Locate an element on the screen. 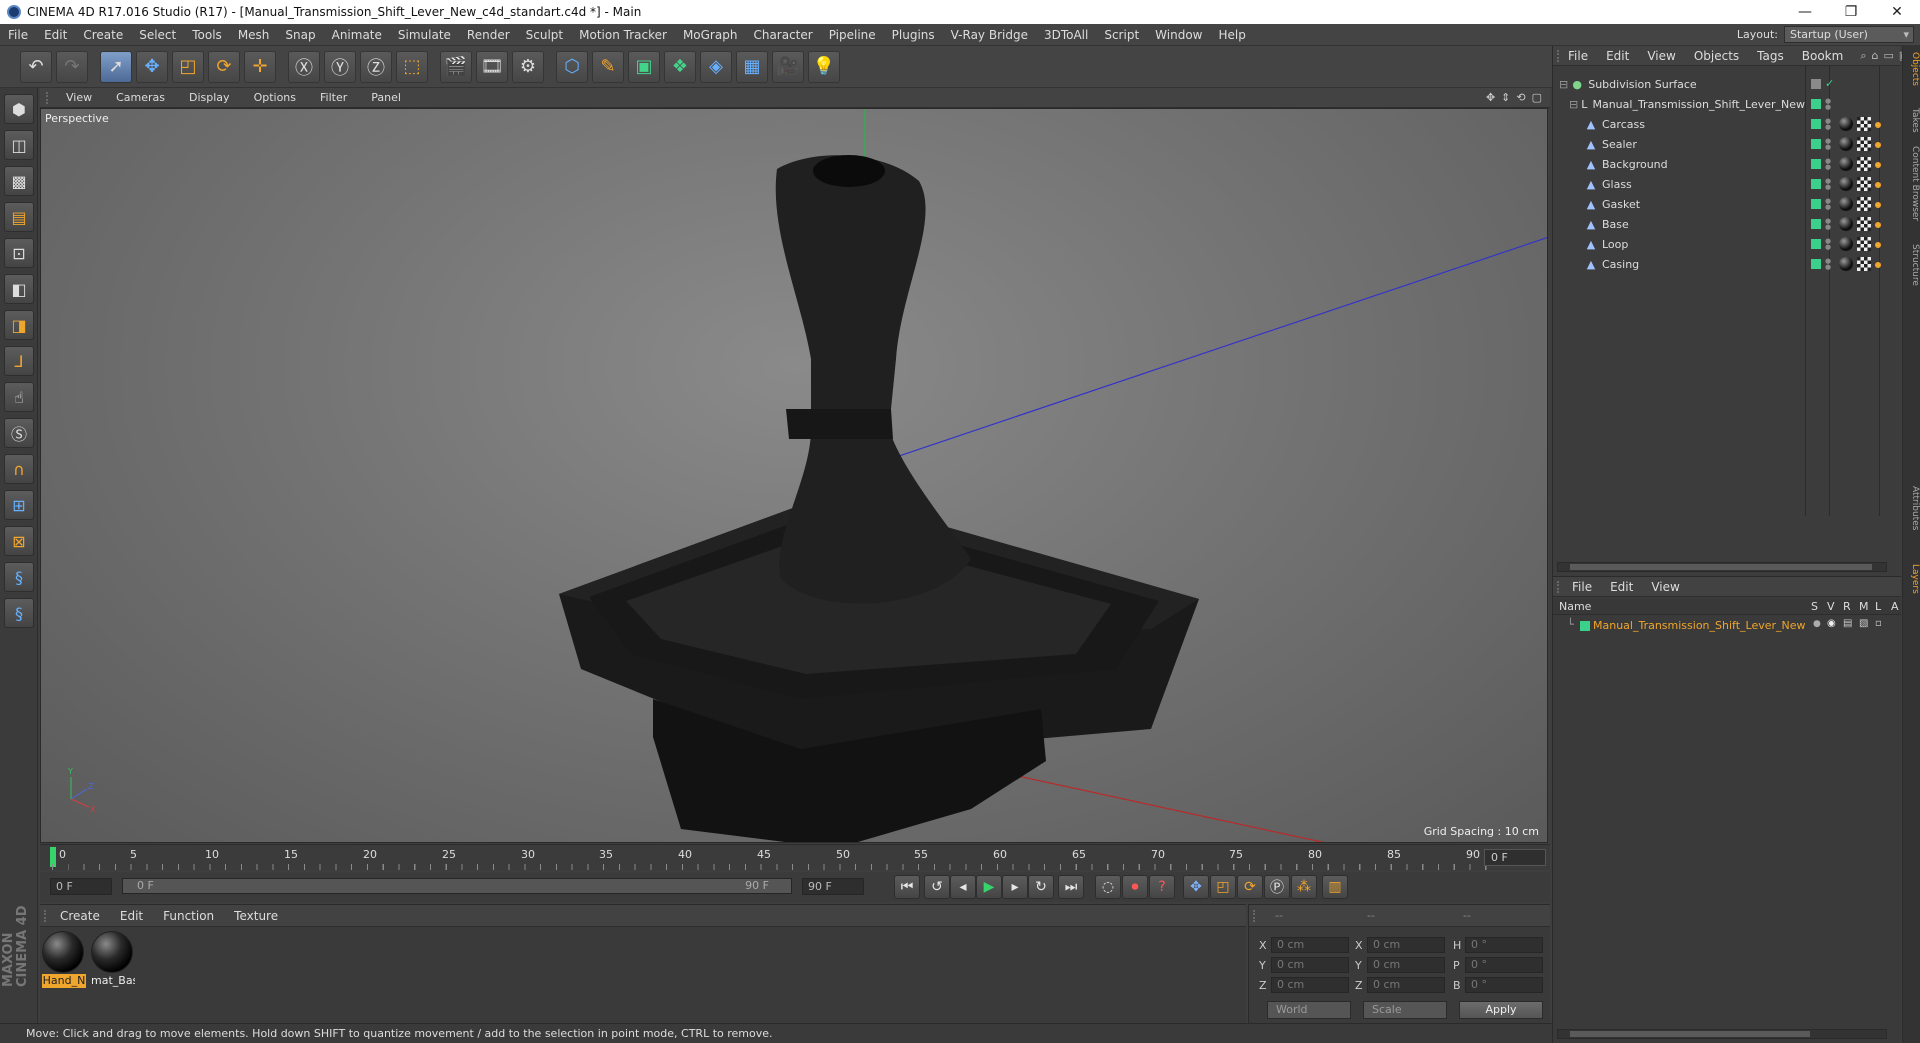 This screenshot has height=1043, width=1920. menu-sculpt: Sculpt is located at coordinates (544, 35).